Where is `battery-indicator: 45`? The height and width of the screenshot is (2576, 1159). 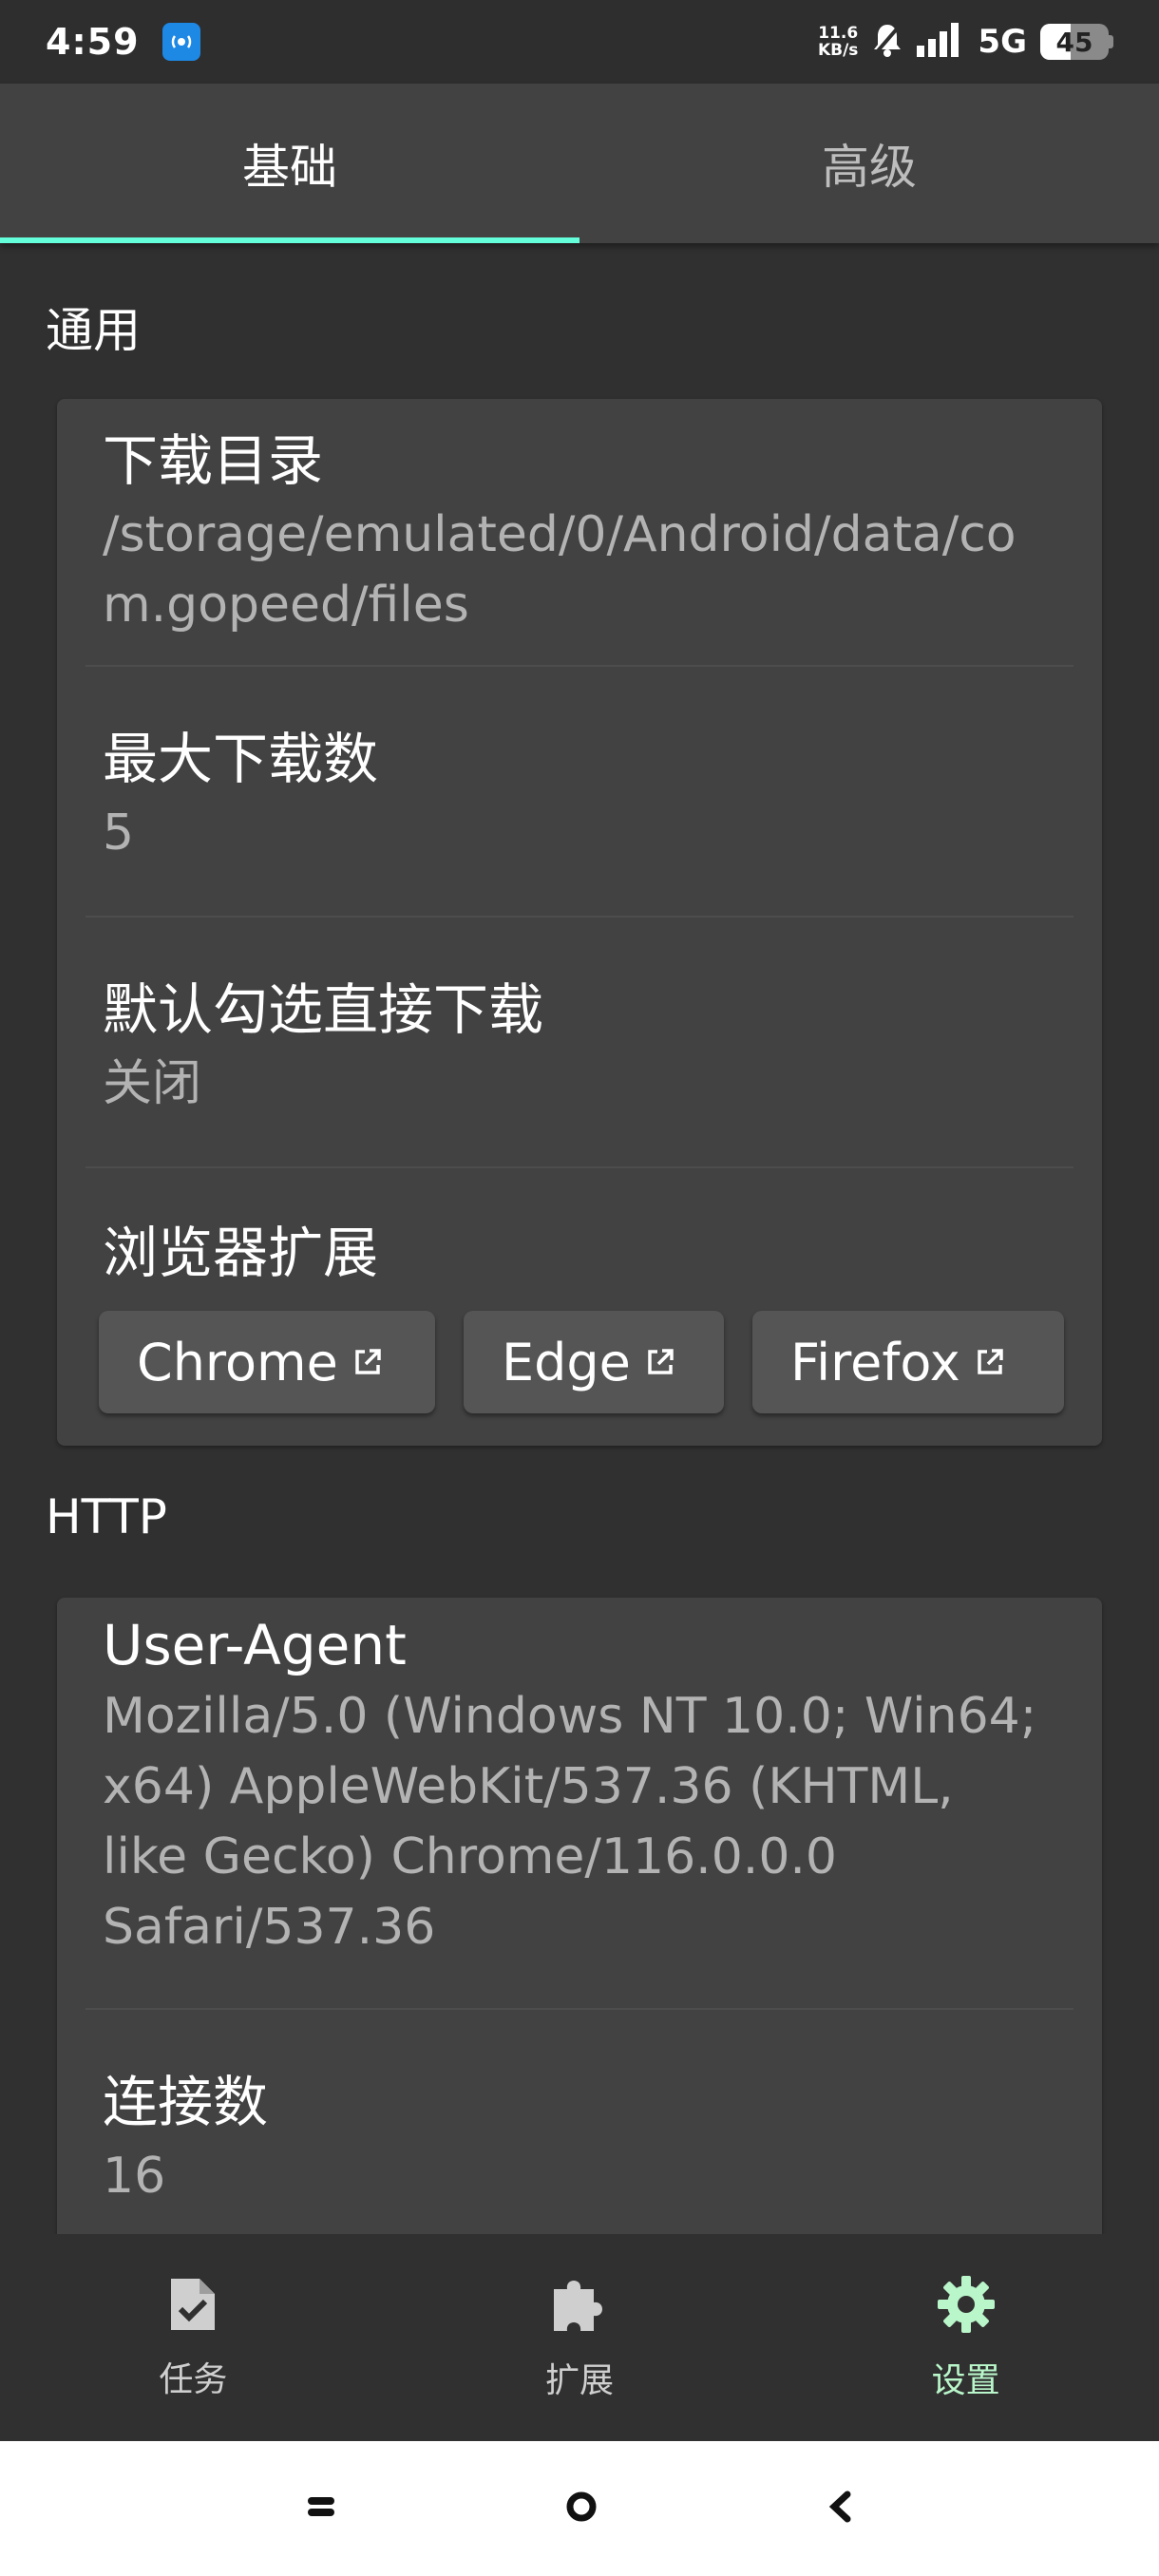
battery-indicator: 45 is located at coordinates (1076, 42).